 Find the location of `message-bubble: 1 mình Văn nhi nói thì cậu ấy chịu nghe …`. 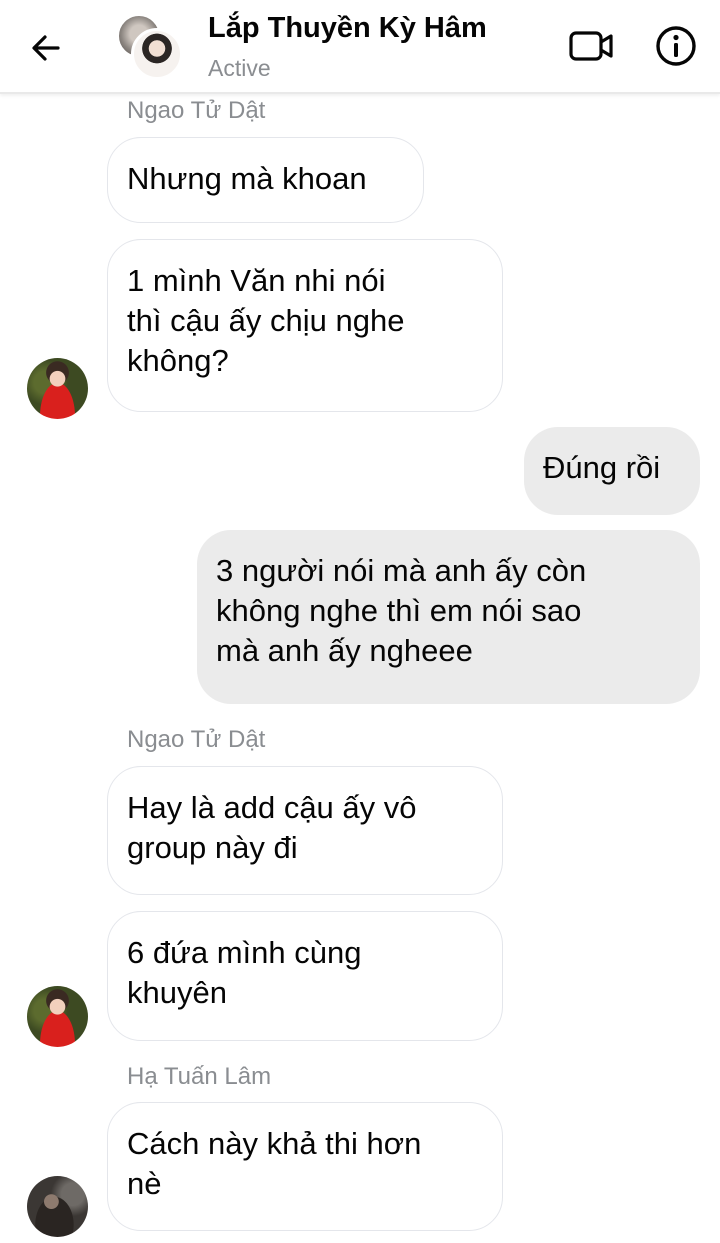

message-bubble: 1 mình Văn nhi nói thì cậu ấy chịu nghe … is located at coordinates (305, 325).